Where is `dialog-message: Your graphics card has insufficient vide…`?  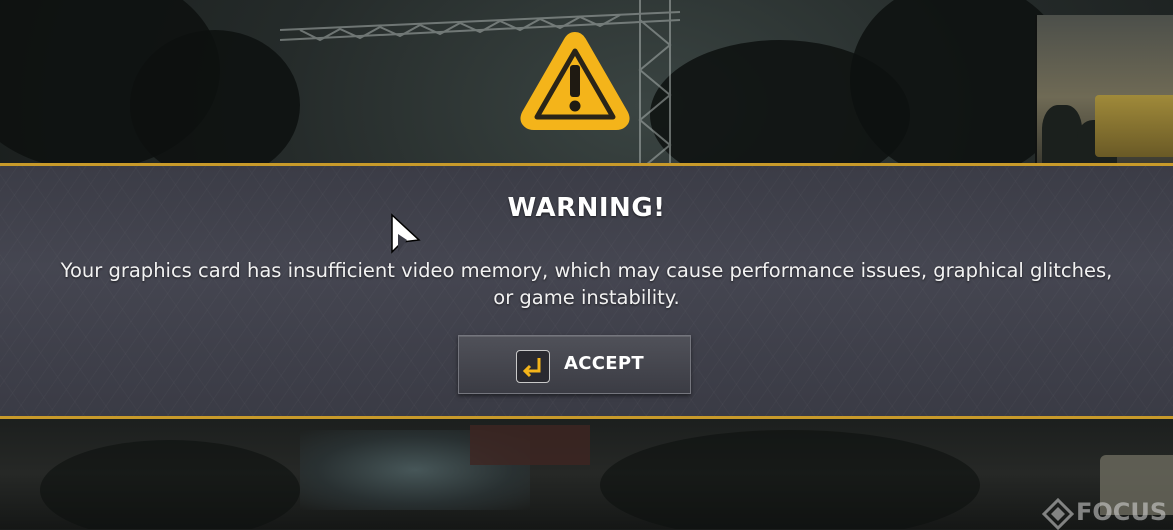
dialog-message: Your graphics card has insufficient vide… is located at coordinates (586, 284).